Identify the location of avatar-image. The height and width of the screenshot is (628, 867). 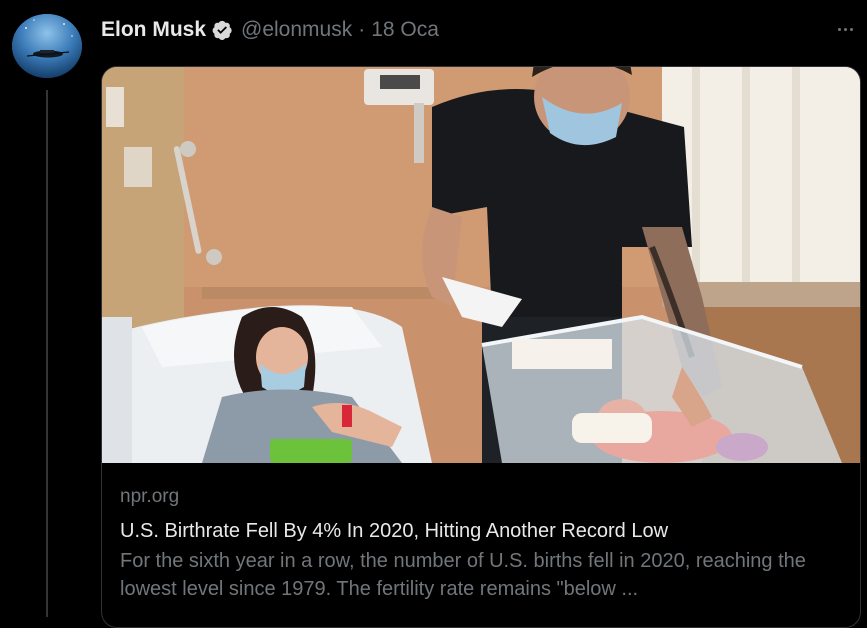
(47, 46).